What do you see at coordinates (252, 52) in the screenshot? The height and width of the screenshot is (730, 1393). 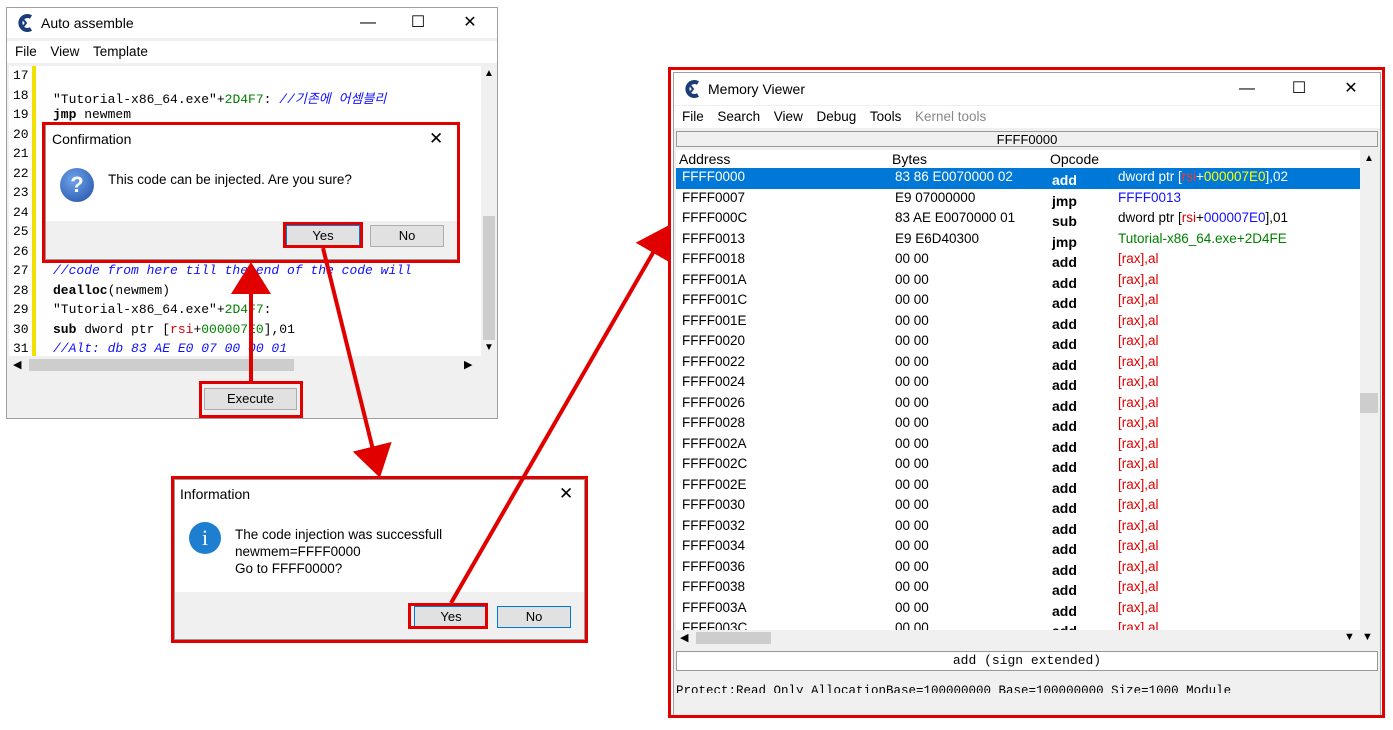 I see `menu-bar: File View Template` at bounding box center [252, 52].